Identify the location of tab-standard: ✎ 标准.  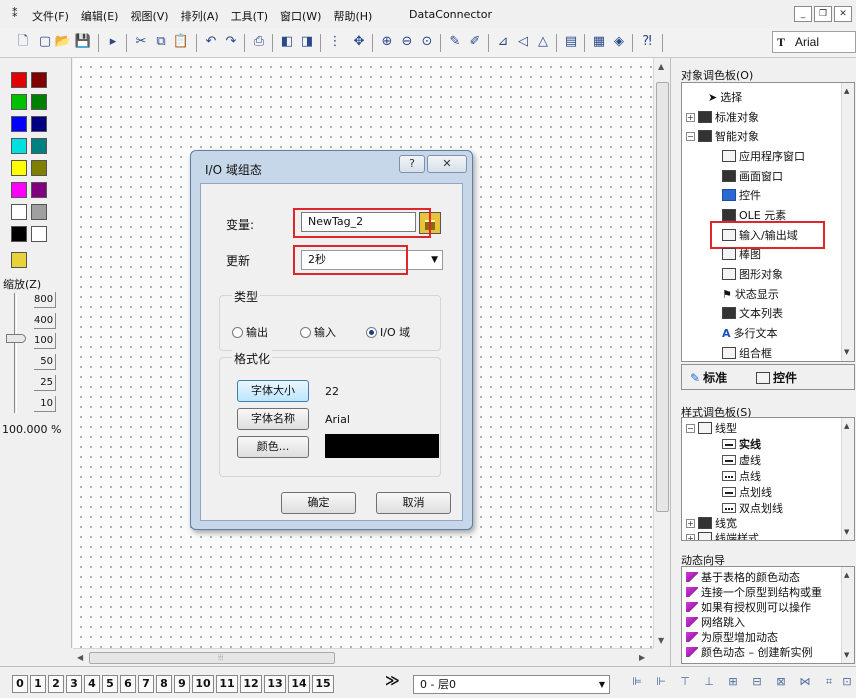
(708, 377).